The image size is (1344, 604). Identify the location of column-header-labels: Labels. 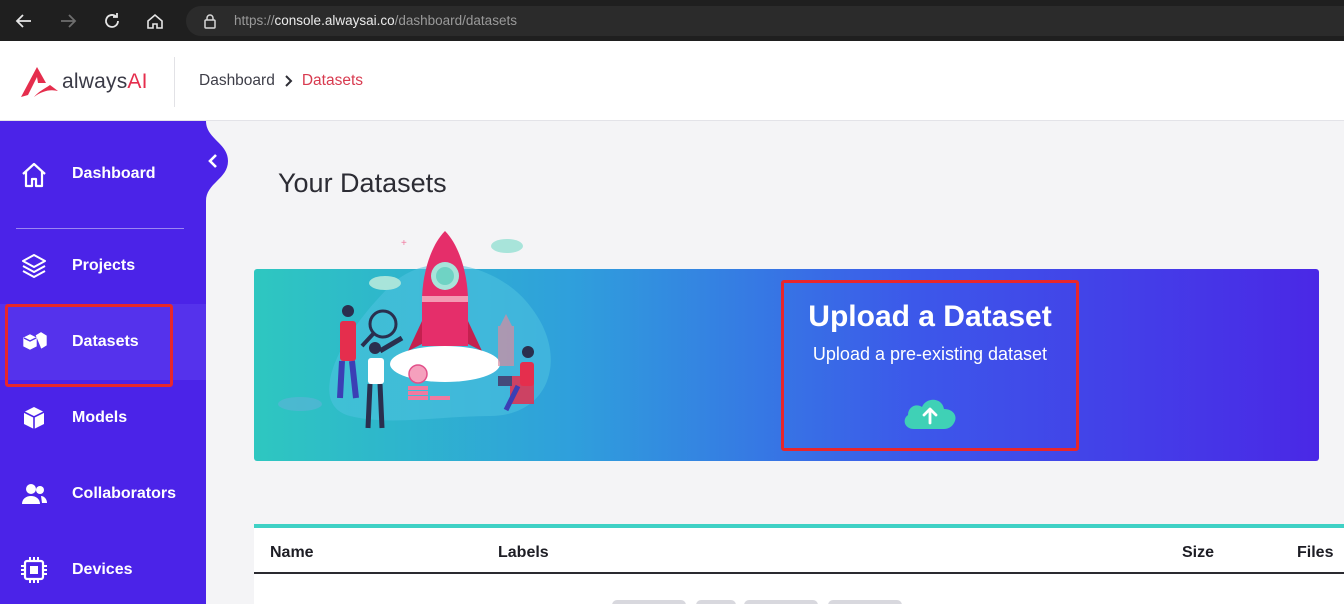
(523, 553).